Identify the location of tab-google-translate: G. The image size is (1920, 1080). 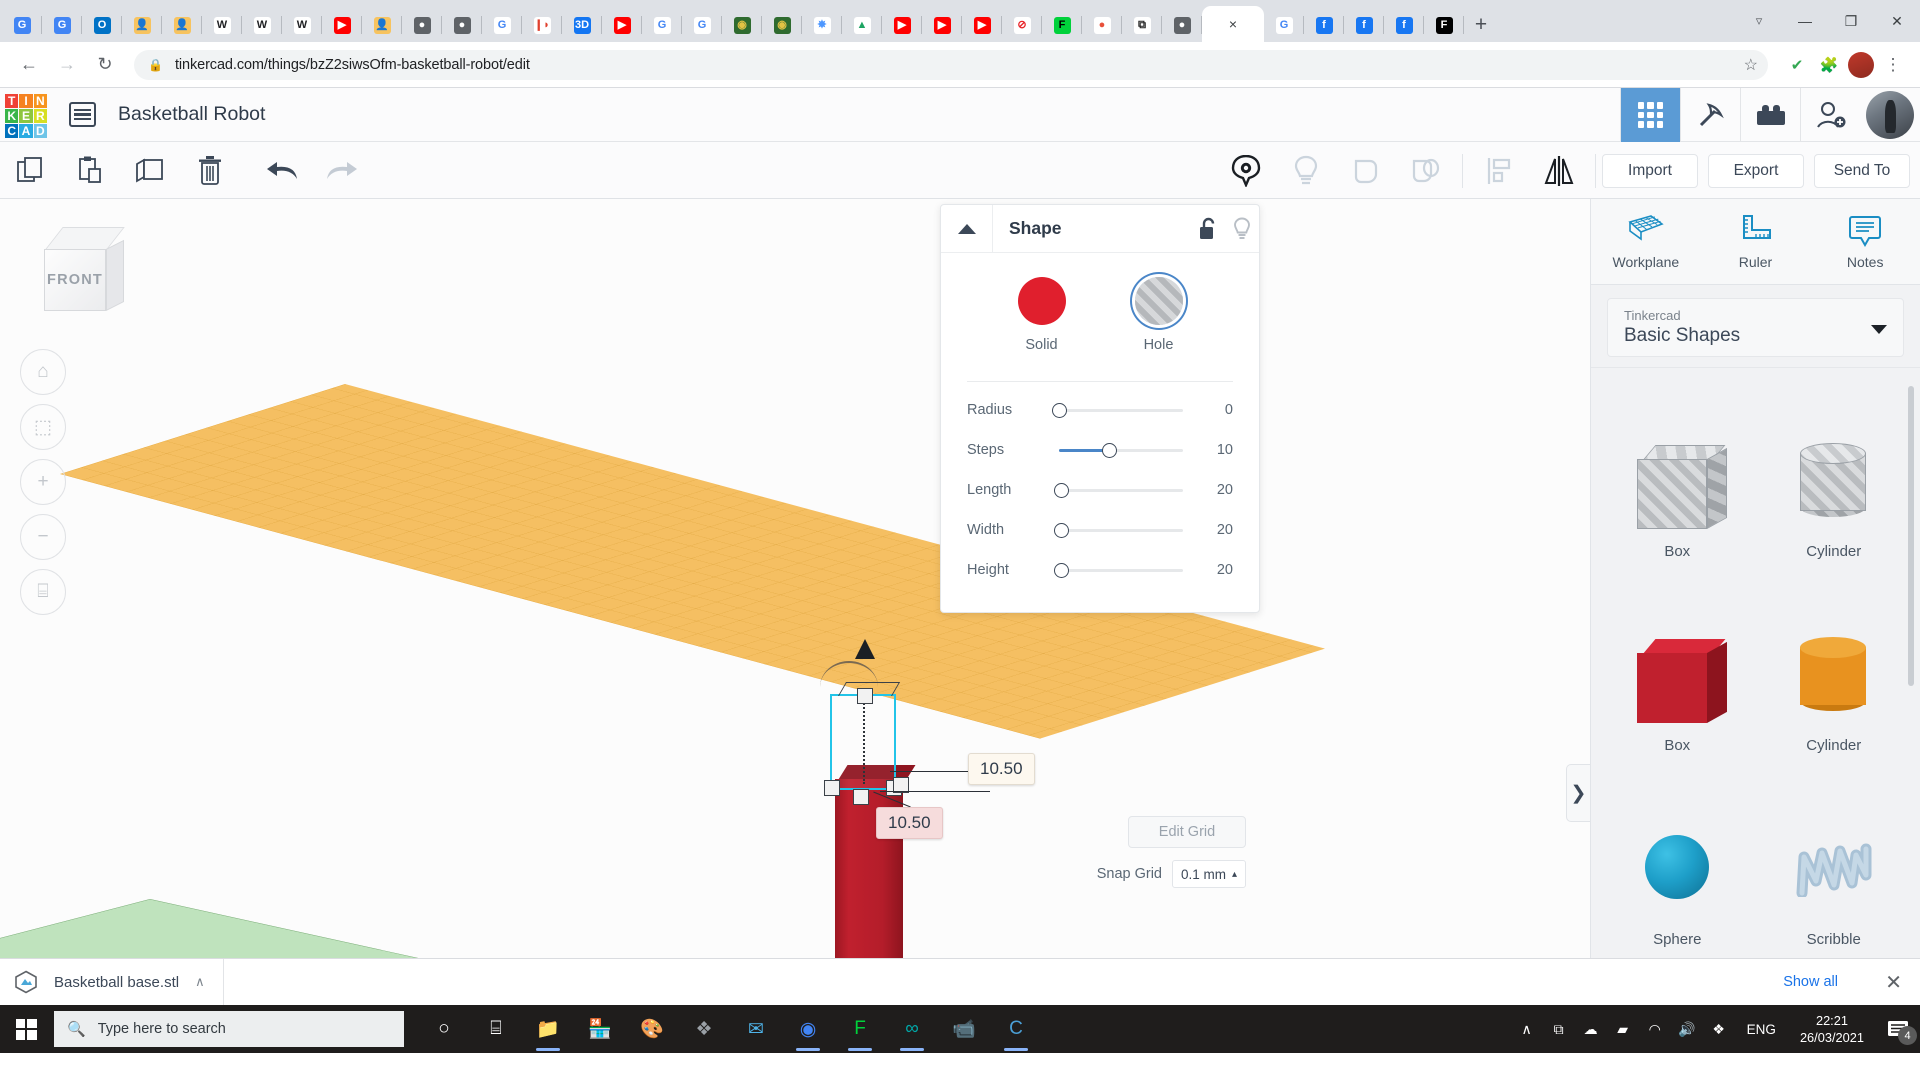
(62, 25).